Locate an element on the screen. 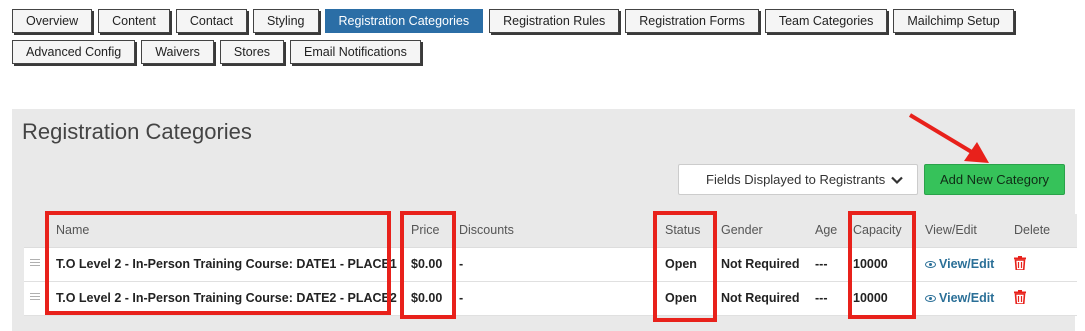 Image resolution: width=1085 pixels, height=331 pixels. discounts-header: Discounts is located at coordinates (554, 231).